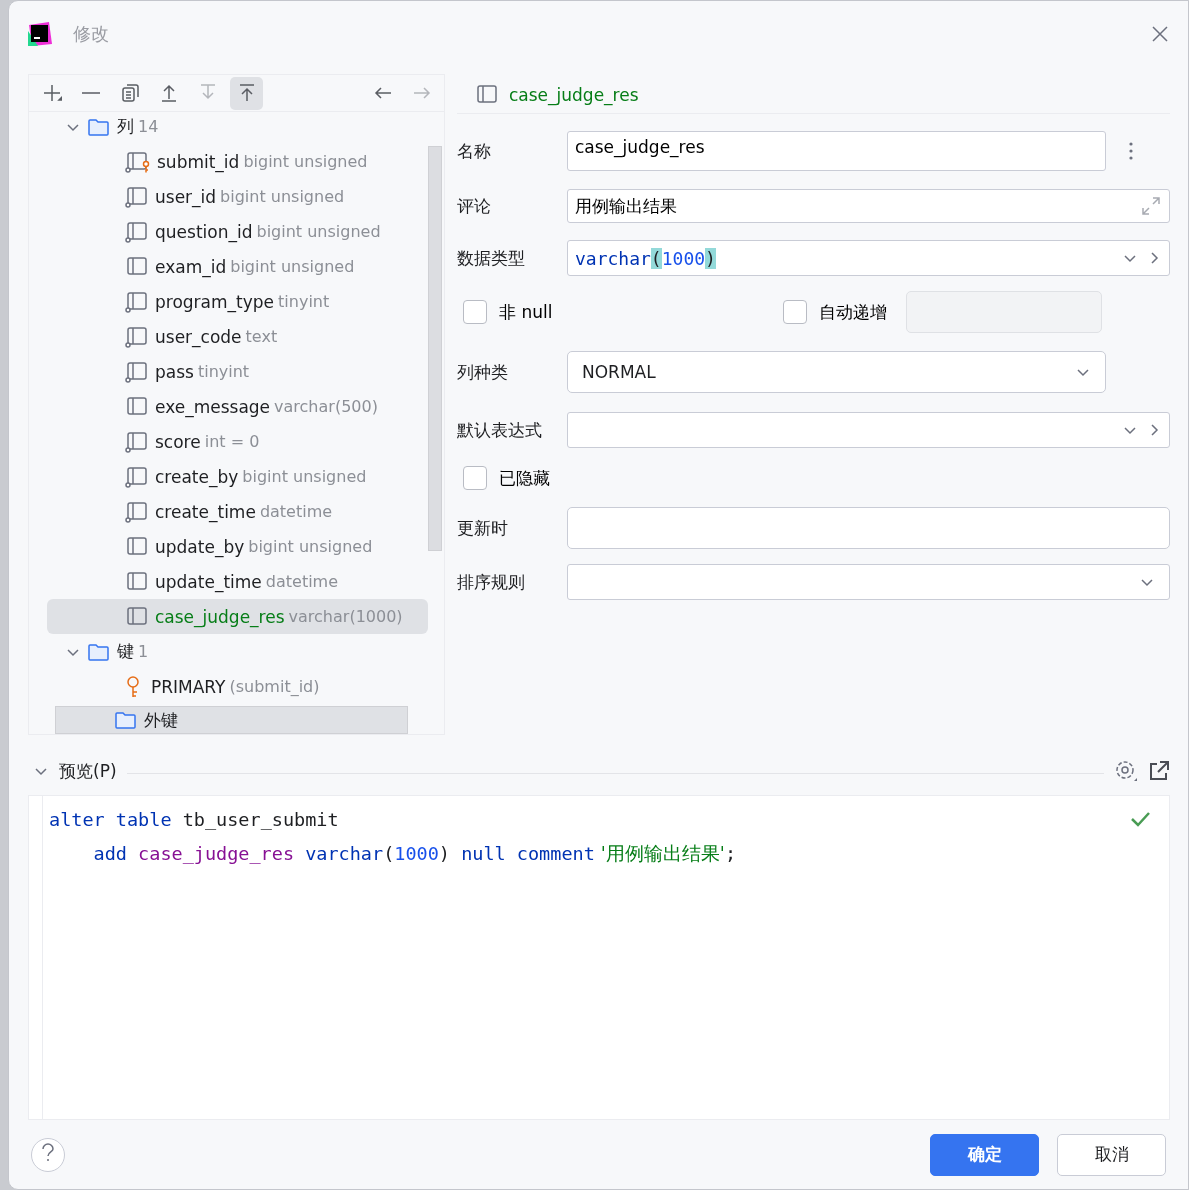  I want to click on tree-row: user_code text, so click(237, 336).